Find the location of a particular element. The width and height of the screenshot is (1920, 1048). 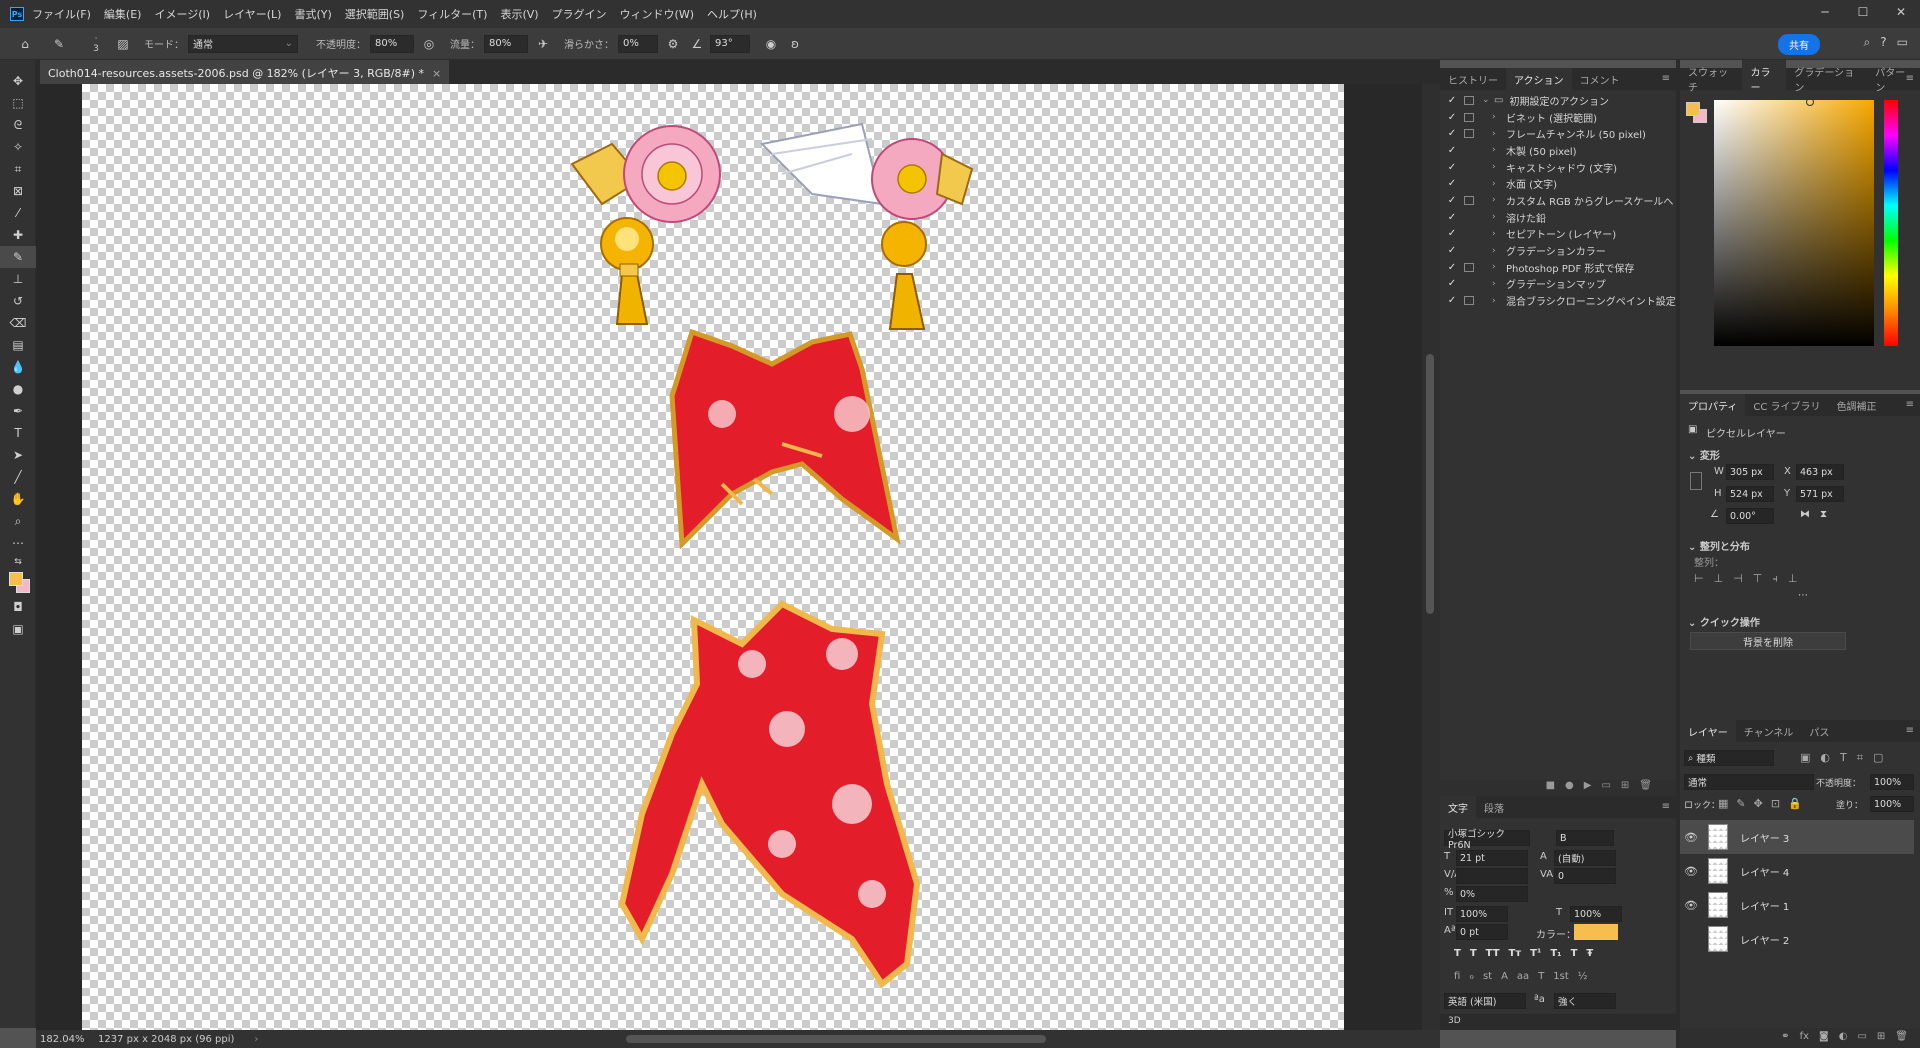

tab-channels: チャンネル is located at coordinates (1769, 731).